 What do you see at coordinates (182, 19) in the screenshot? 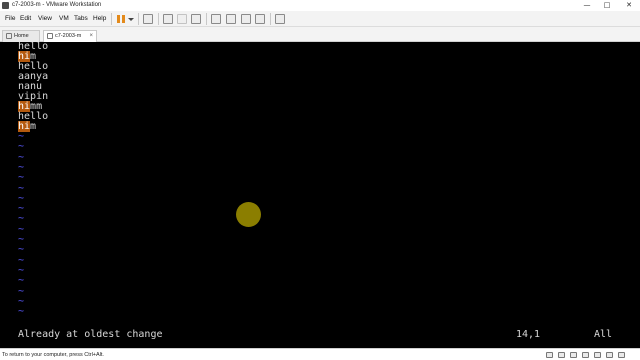
I see `revert-snapshot-icon` at bounding box center [182, 19].